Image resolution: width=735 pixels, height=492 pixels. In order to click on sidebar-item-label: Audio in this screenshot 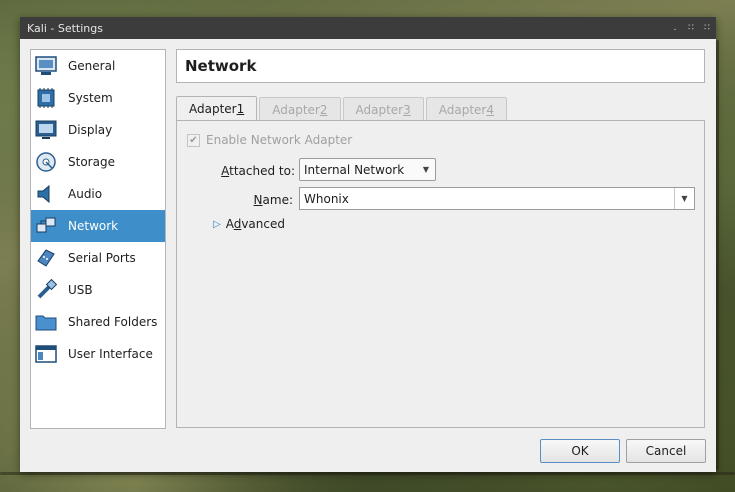, I will do `click(85, 194)`.